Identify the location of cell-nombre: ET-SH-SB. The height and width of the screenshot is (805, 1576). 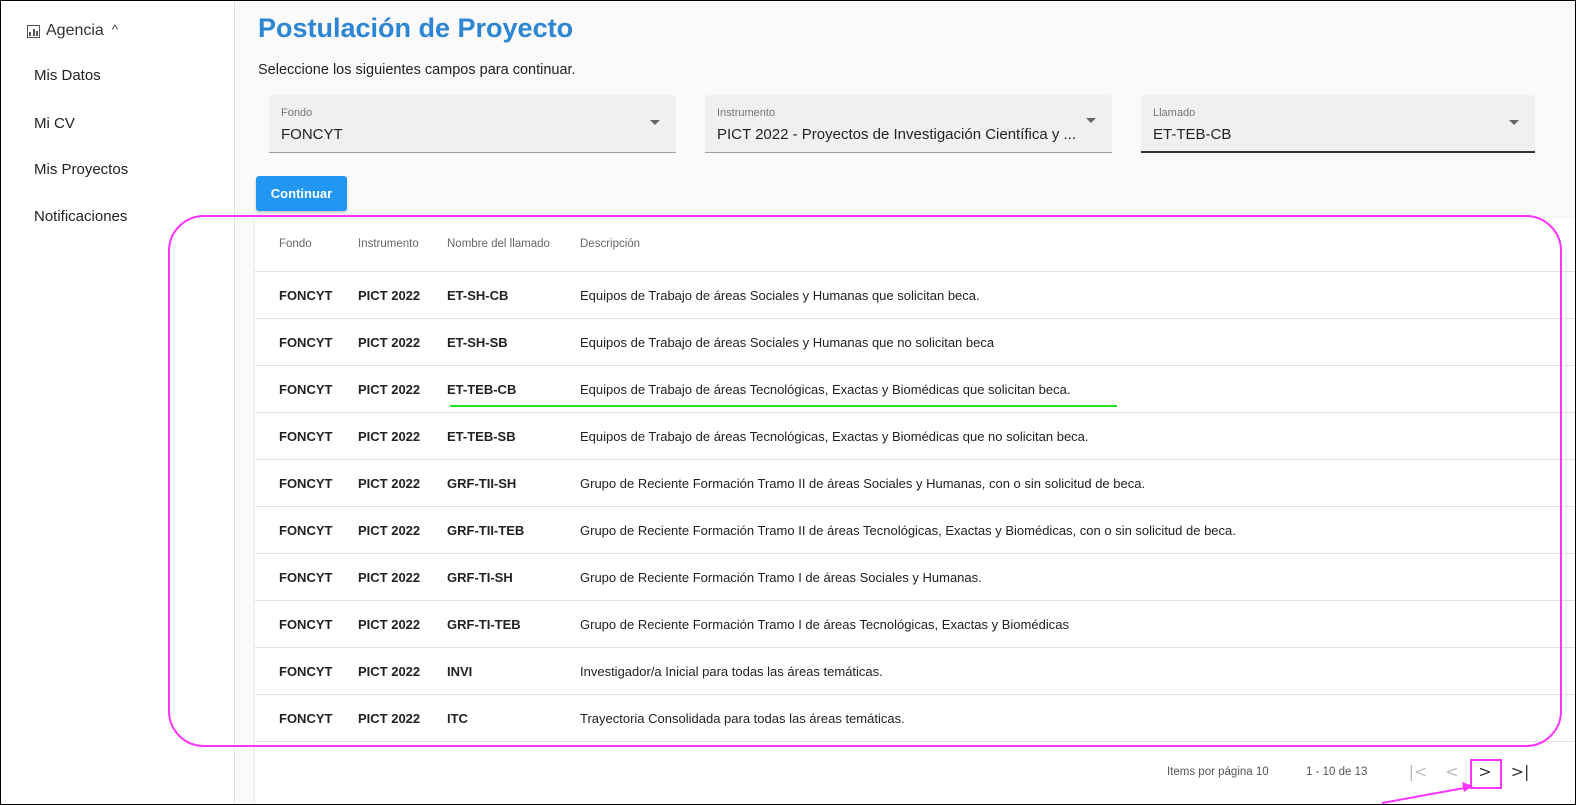
(477, 342).